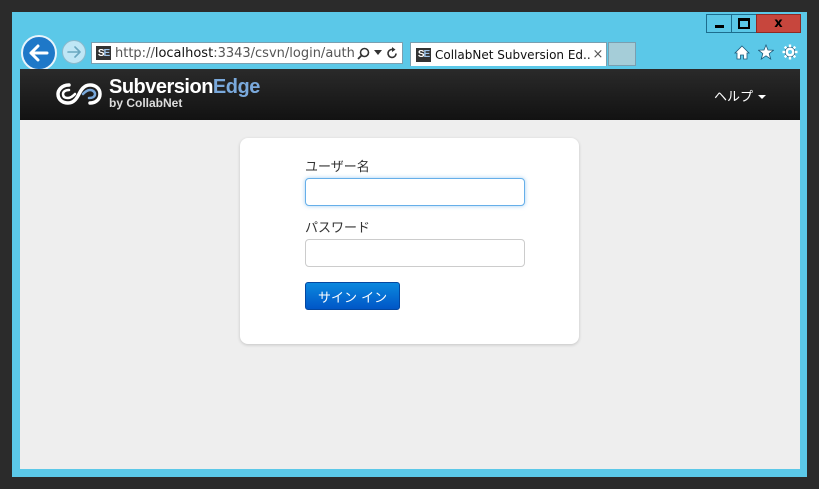 The height and width of the screenshot is (489, 819). I want to click on url-path: :3343/csvn/login/auth, so click(284, 53).